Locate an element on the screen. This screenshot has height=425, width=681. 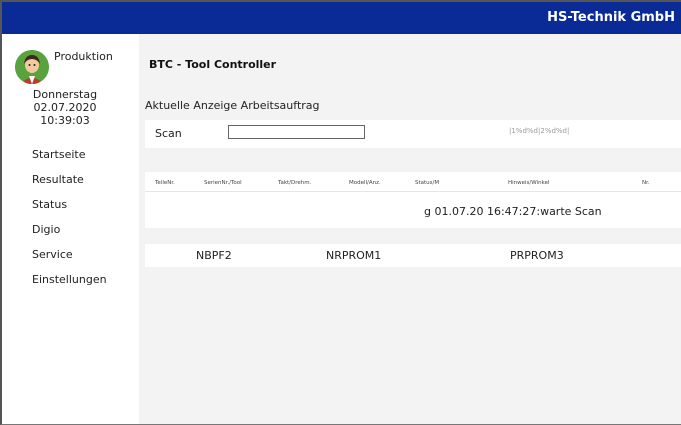
column-header-nr: Nr. is located at coordinates (646, 183).